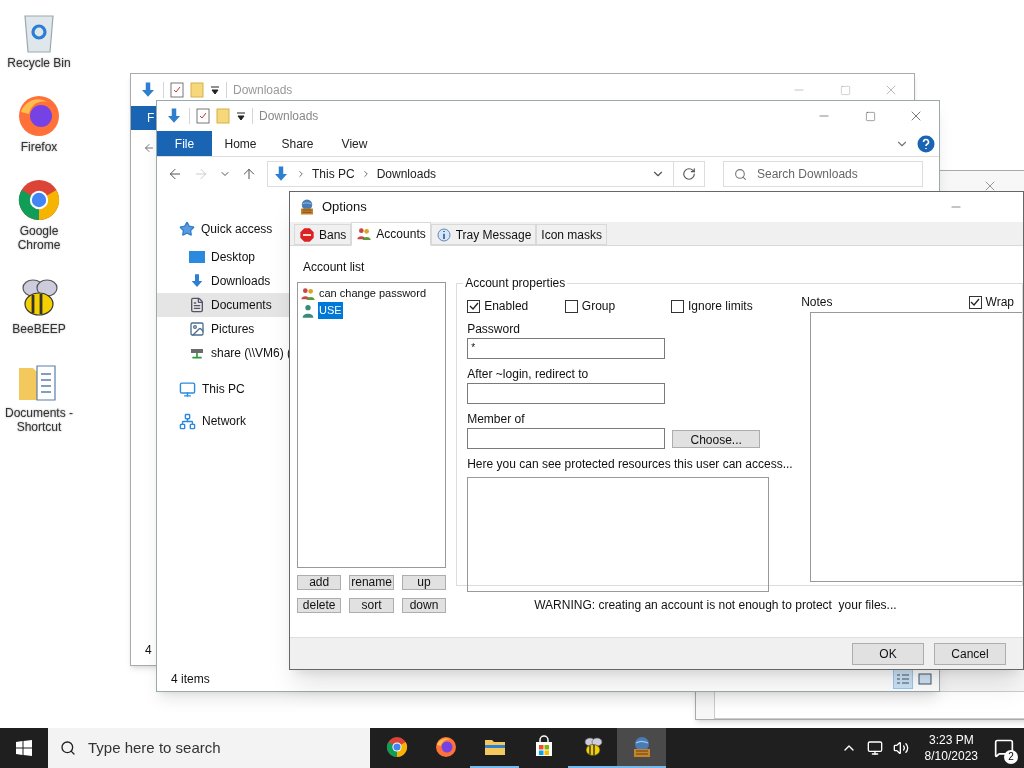 The width and height of the screenshot is (1024, 768). What do you see at coordinates (39, 238) in the screenshot?
I see `desktop-icon-label: Google Chrome` at bounding box center [39, 238].